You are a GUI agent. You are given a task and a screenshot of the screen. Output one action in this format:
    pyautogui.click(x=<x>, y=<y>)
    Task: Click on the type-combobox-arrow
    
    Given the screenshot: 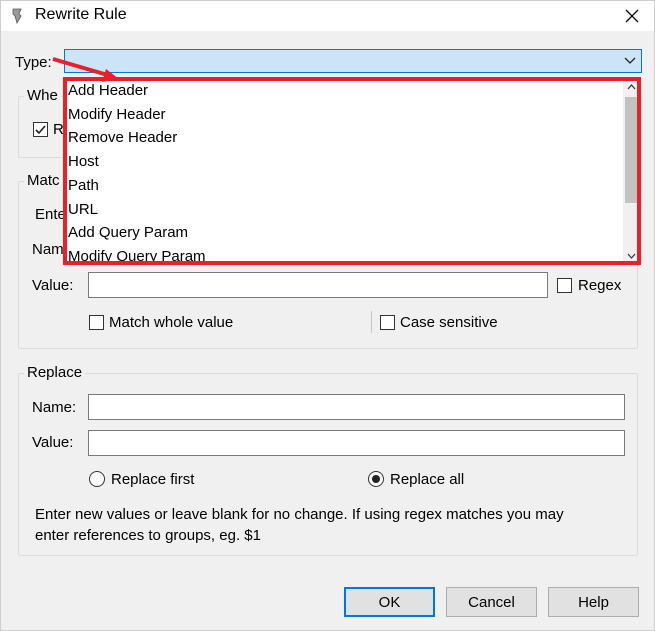 What is the action you would take?
    pyautogui.click(x=630, y=61)
    